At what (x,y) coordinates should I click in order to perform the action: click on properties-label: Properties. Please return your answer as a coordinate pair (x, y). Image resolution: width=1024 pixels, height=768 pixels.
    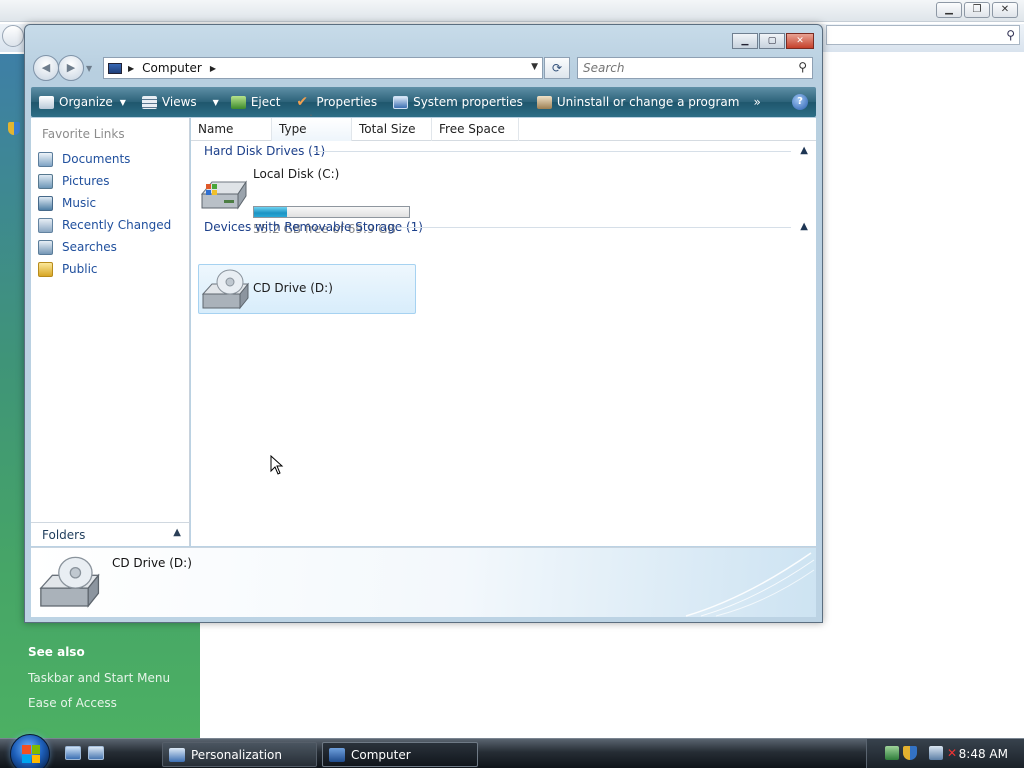
    Looking at the image, I should click on (347, 102).